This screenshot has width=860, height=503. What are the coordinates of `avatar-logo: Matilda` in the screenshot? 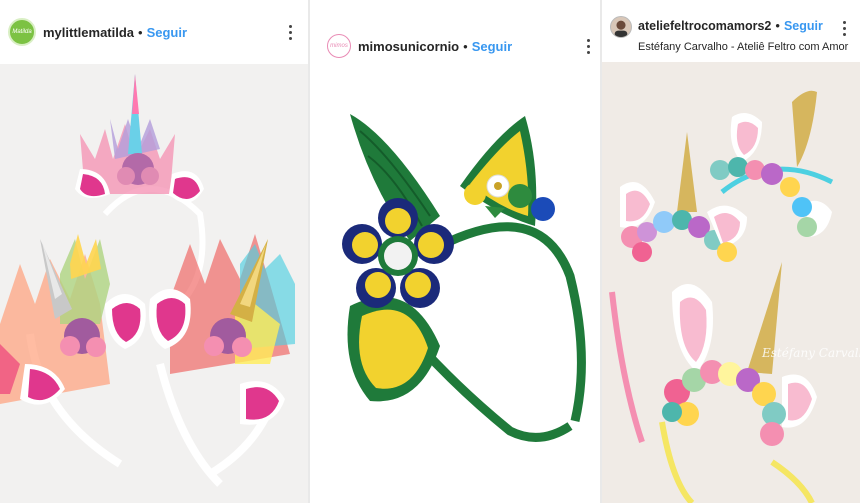 It's located at (22, 32).